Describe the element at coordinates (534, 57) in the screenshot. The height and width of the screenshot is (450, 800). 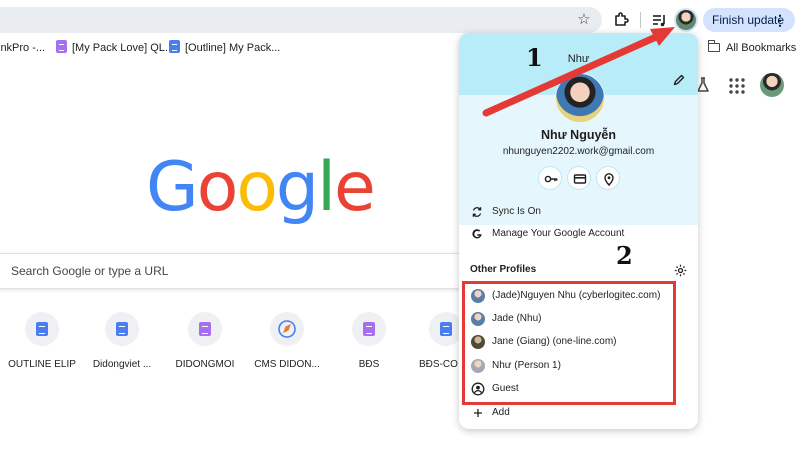
I see `step-number-1: 1` at that location.